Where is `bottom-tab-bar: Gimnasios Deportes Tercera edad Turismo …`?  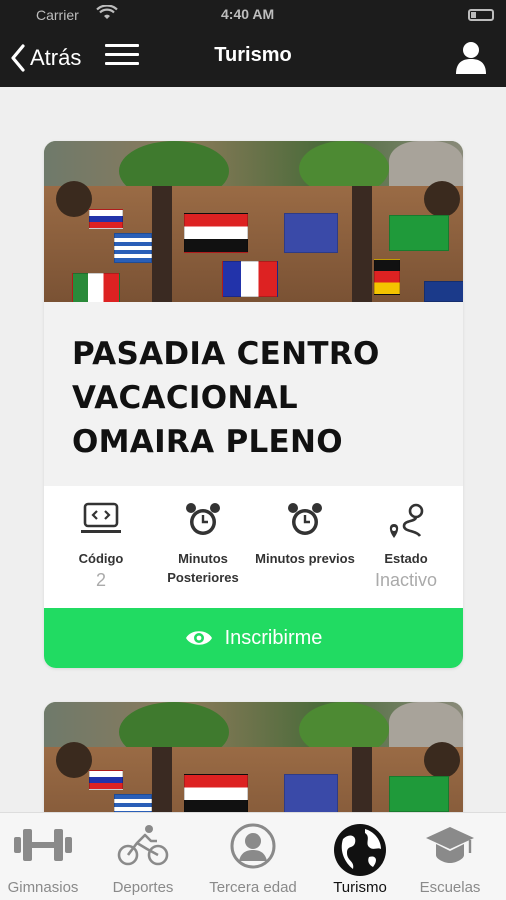
bottom-tab-bar: Gimnasios Deportes Tercera edad Turismo … is located at coordinates (253, 856).